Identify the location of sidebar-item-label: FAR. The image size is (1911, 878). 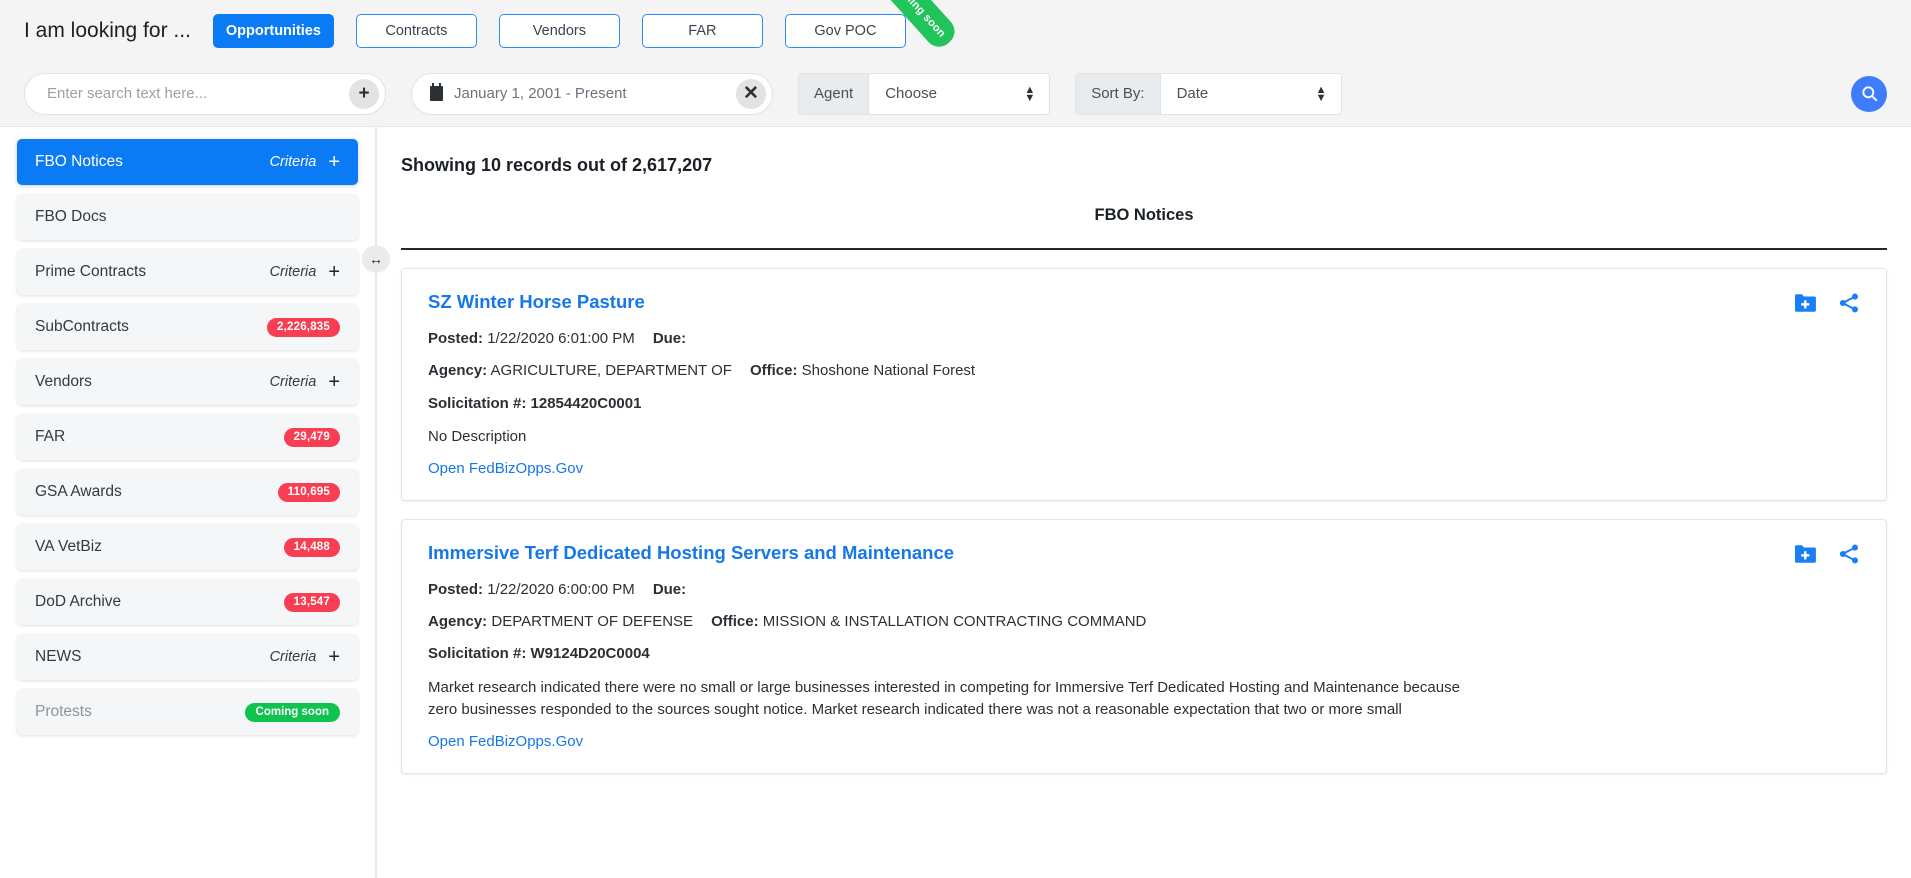
(50, 436).